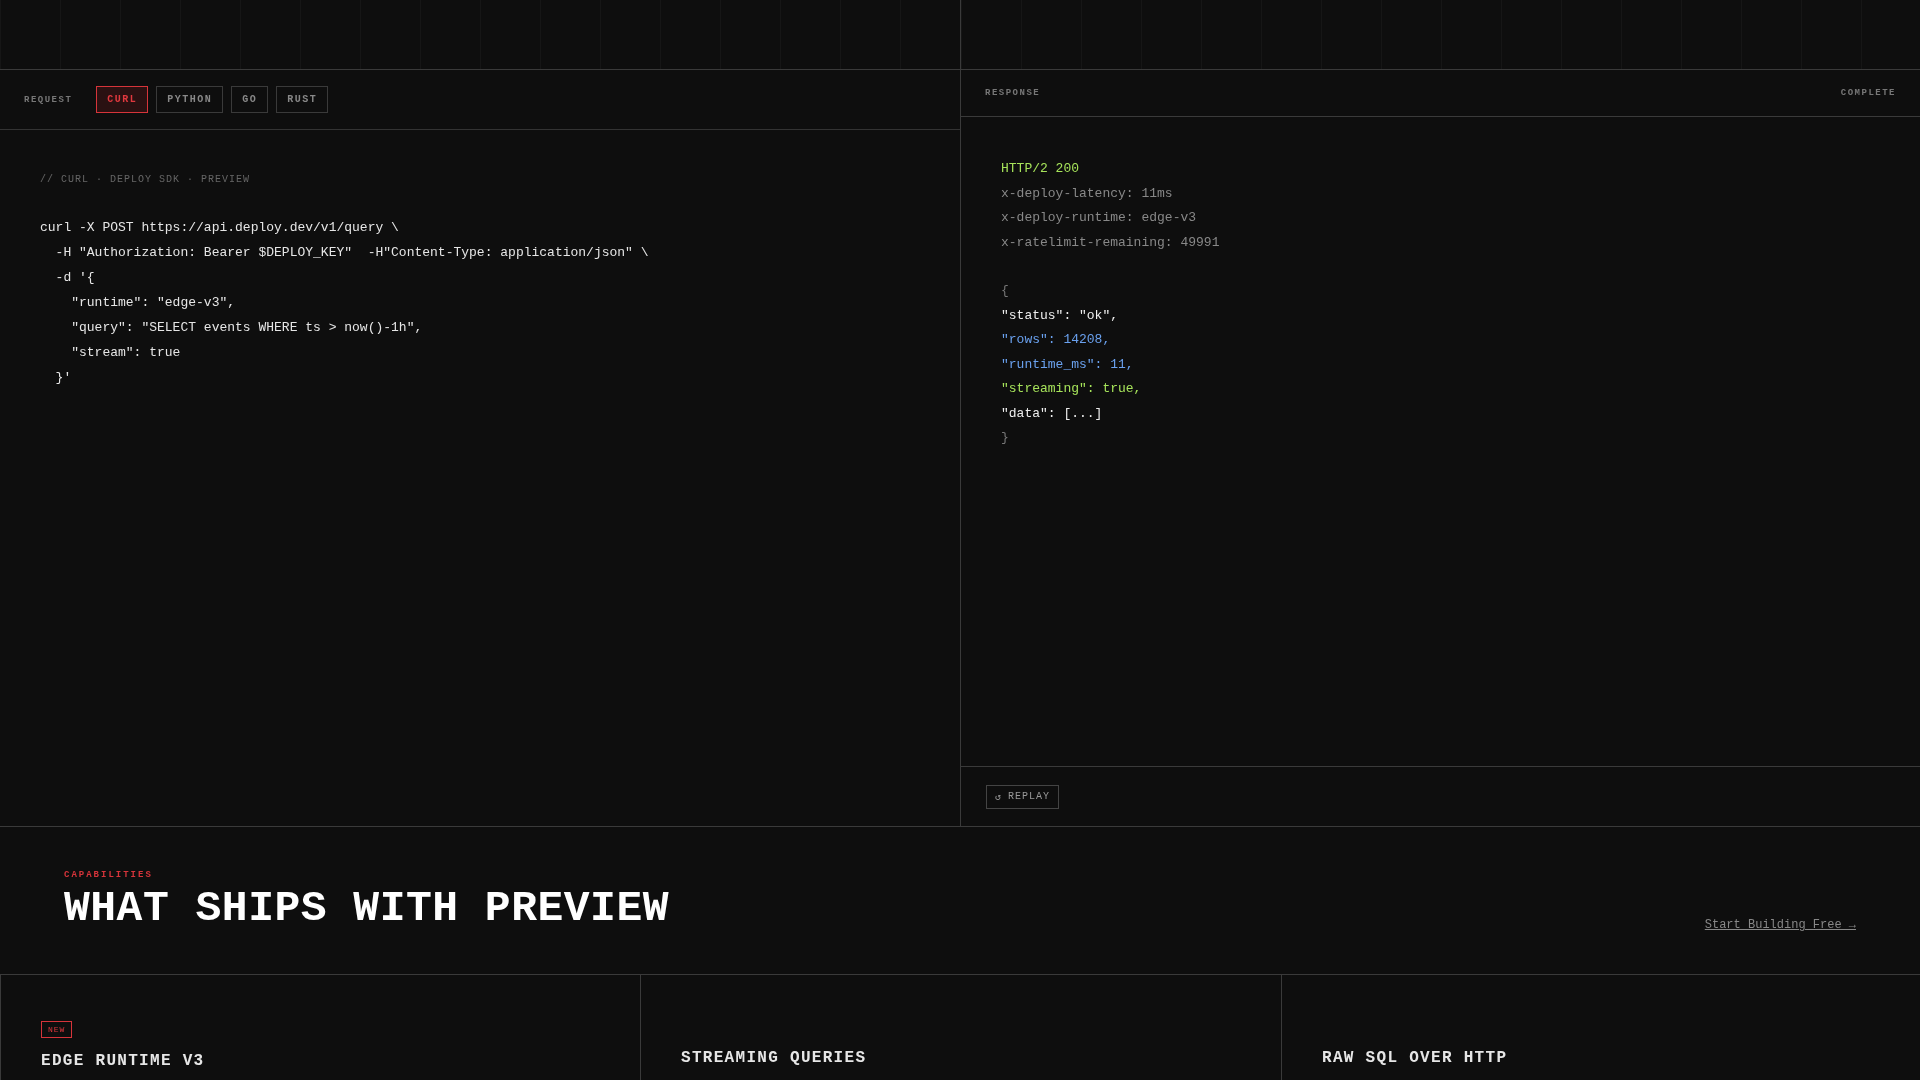 This screenshot has width=1920, height=1080. Describe the element at coordinates (220, 228) in the screenshot. I see `code-line: curl -X POST https://api.deploy.dev/v1/query \` at that location.